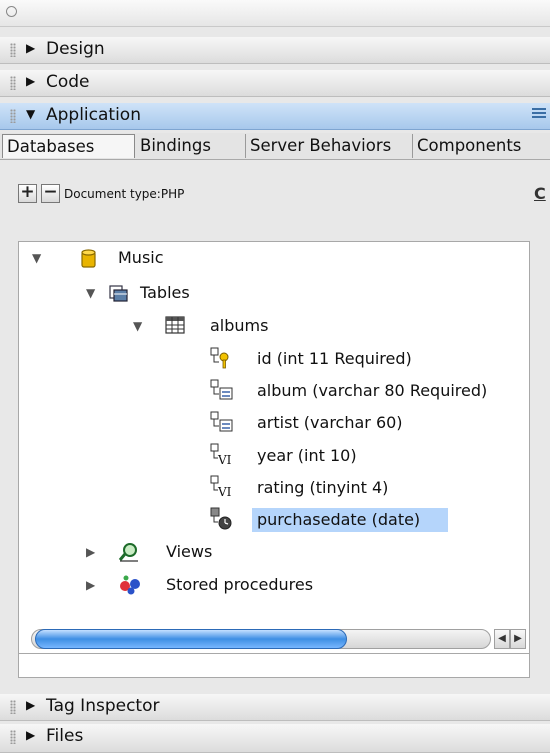  Describe the element at coordinates (221, 518) in the screenshot. I see `date-column-icon` at that location.